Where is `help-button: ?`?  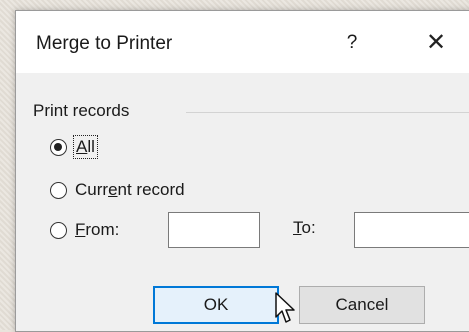 help-button: ? is located at coordinates (352, 43).